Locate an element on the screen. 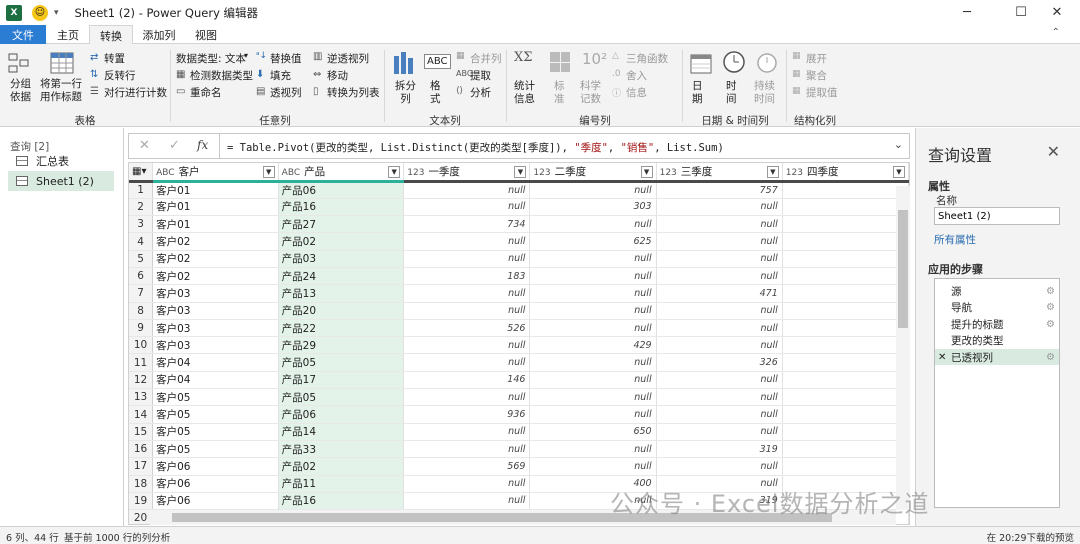 This screenshot has height=544, width=1080. query-item-summary: 汇总表 is located at coordinates (61, 161).